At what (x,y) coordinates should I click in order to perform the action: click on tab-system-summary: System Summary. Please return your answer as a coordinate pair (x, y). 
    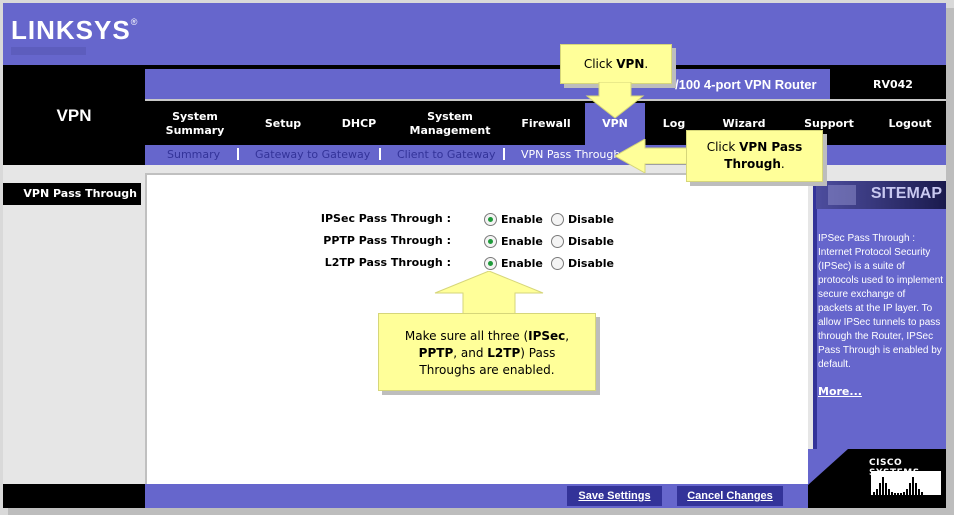
    Looking at the image, I should click on (195, 124).